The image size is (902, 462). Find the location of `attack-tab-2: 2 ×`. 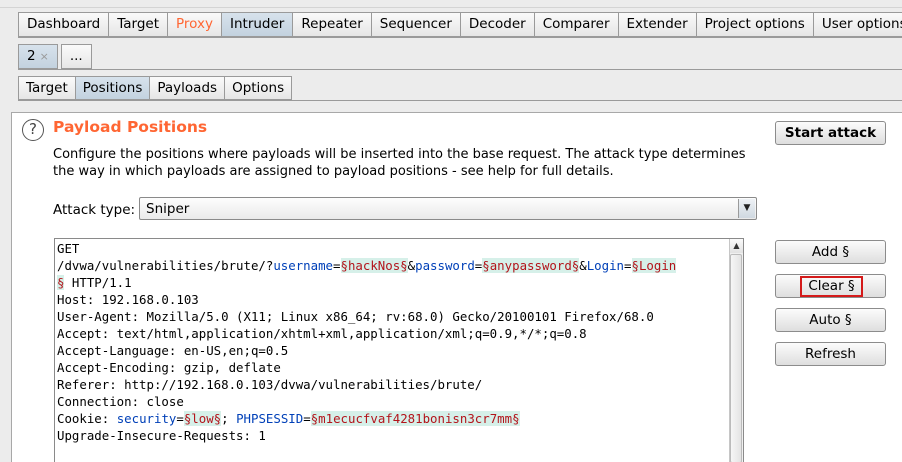

attack-tab-2: 2 × is located at coordinates (38, 56).